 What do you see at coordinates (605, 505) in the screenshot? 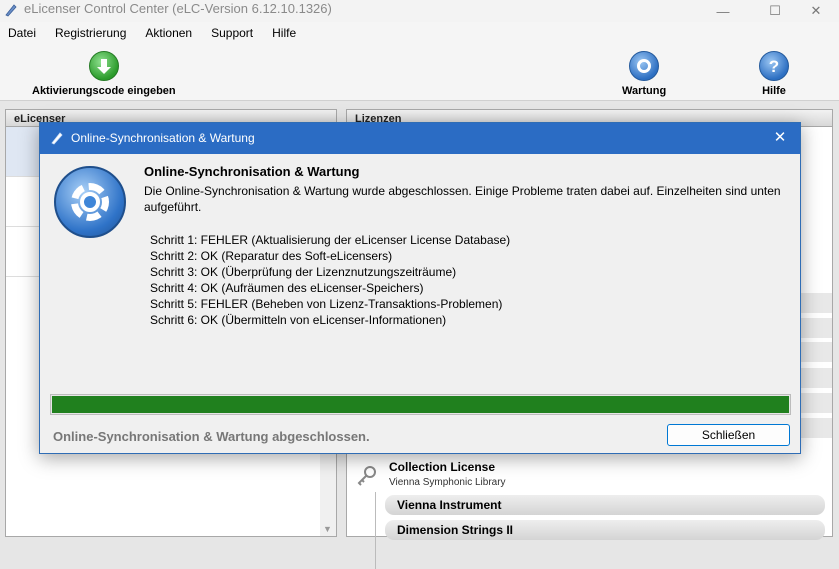
I see `license-item: Vienna Instrument` at bounding box center [605, 505].